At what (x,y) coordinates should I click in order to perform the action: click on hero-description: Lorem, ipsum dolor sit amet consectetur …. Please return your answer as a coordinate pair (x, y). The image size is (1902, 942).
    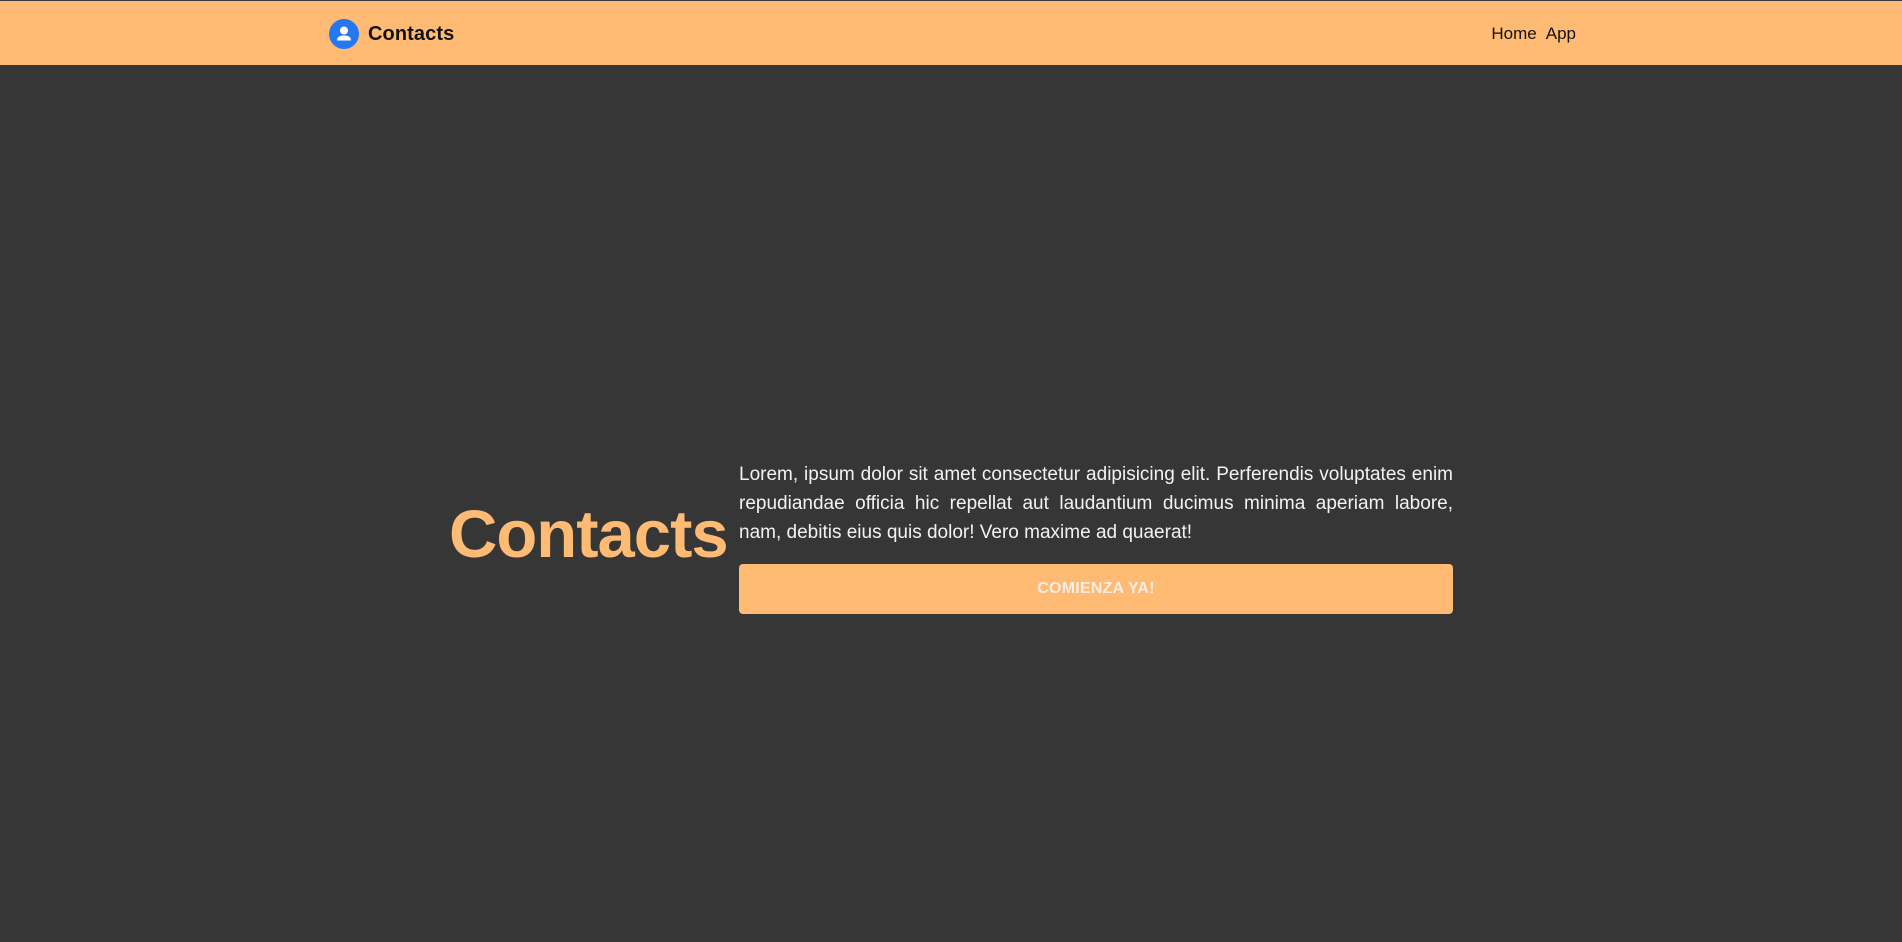
    Looking at the image, I should click on (1096, 503).